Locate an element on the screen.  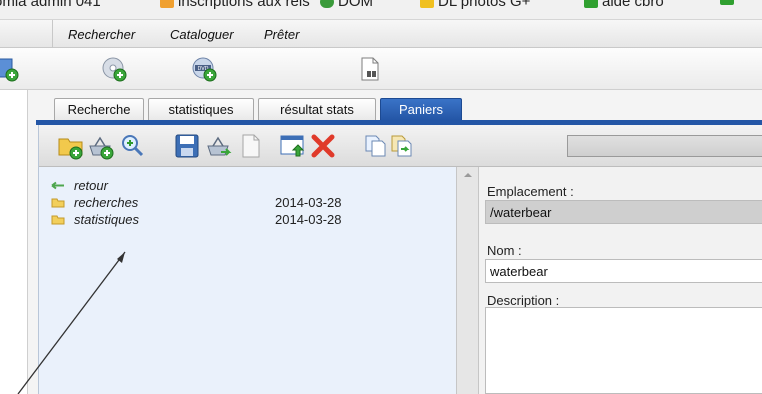
bookmark-item: aide cbro is located at coordinates (624, 5).